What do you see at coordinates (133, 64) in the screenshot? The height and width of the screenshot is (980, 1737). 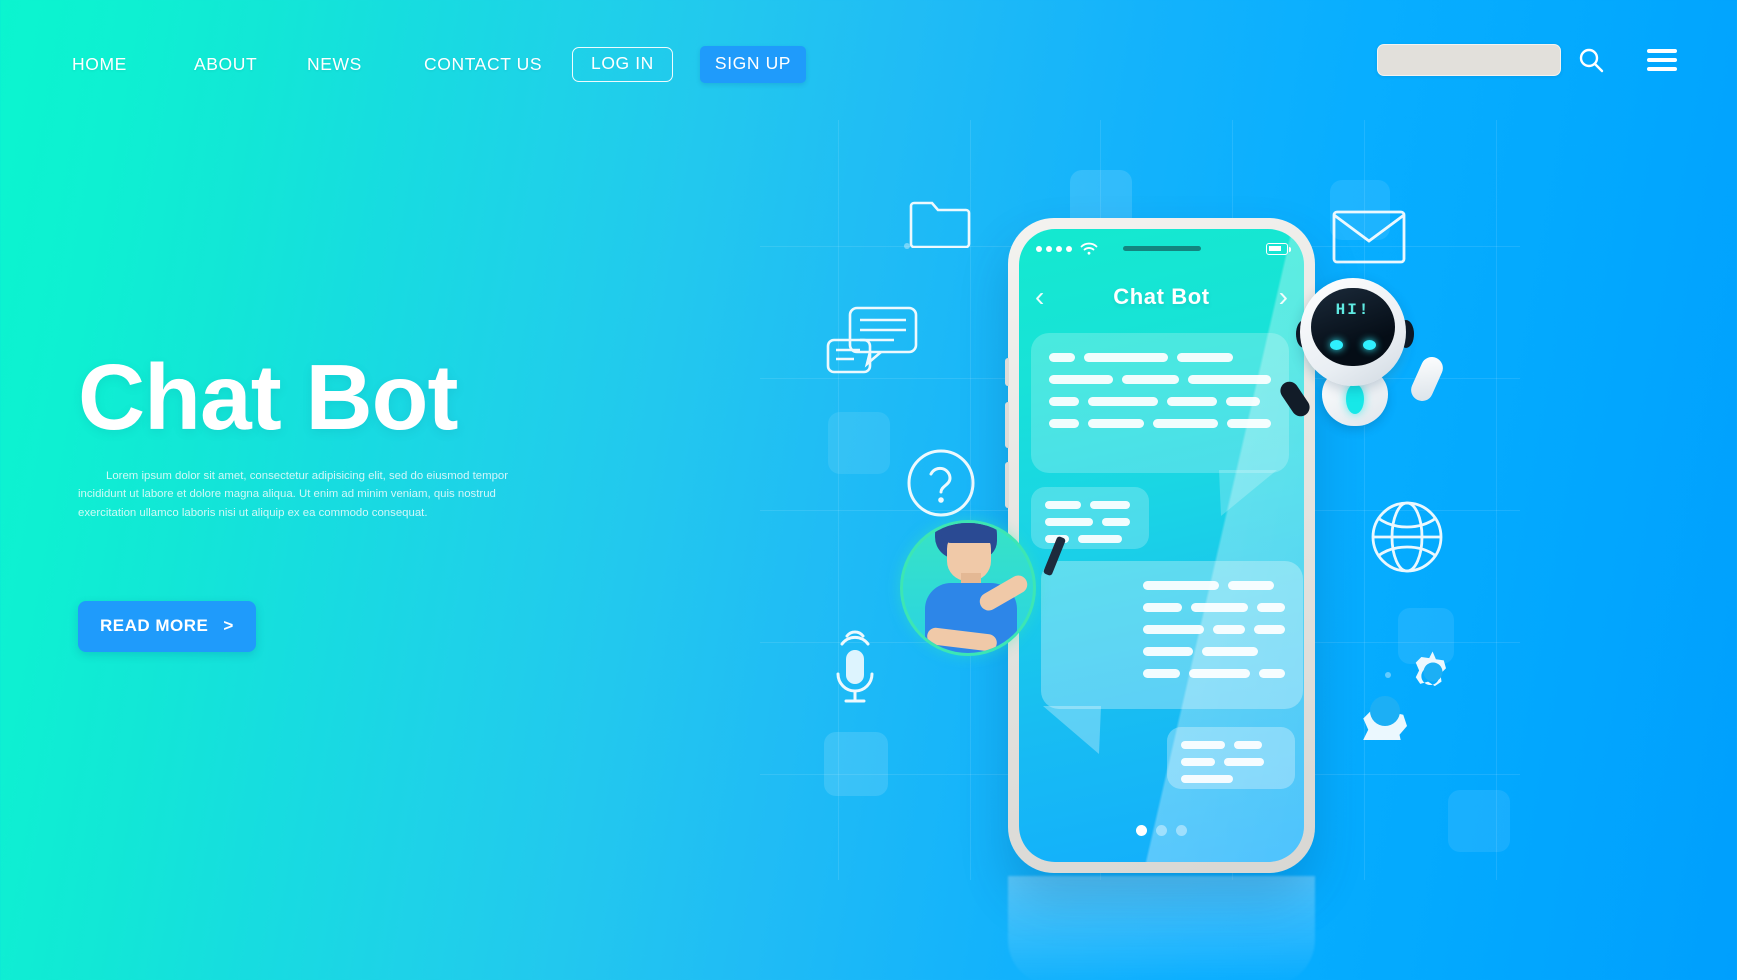 I see `nav-link-home: HOME` at bounding box center [133, 64].